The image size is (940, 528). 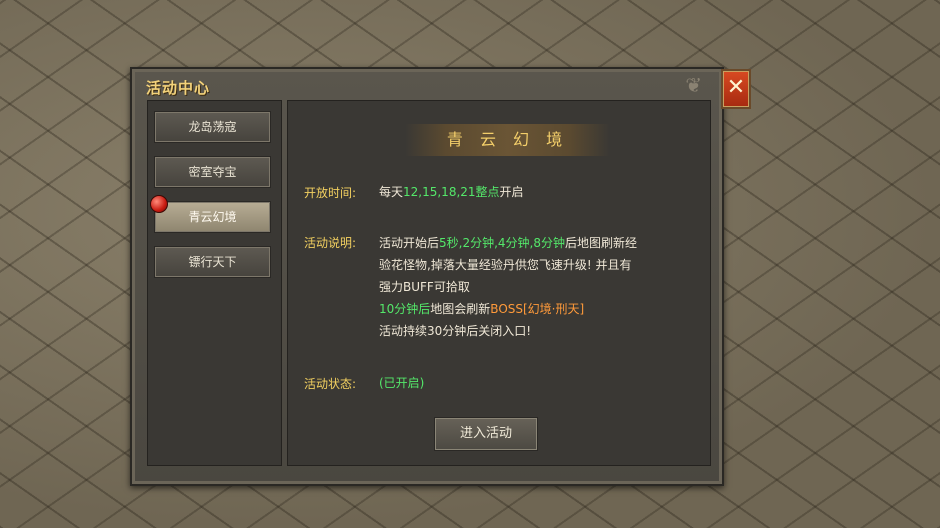 I want to click on sidebar-item-escort: 镖行天下, so click(x=212, y=262).